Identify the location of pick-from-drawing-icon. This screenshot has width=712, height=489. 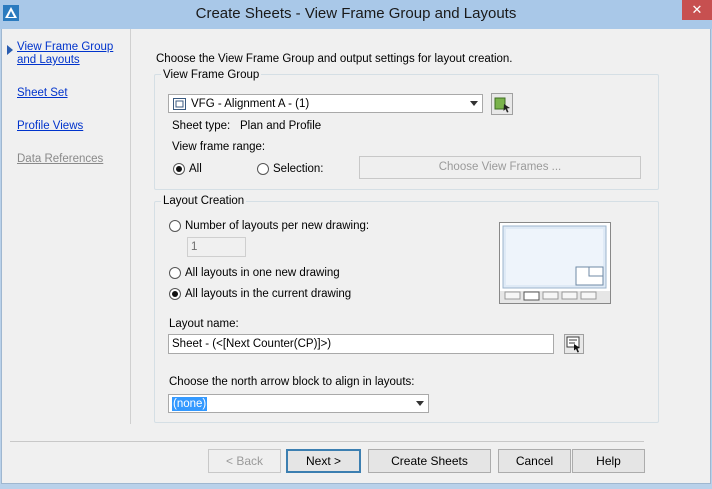
(502, 105).